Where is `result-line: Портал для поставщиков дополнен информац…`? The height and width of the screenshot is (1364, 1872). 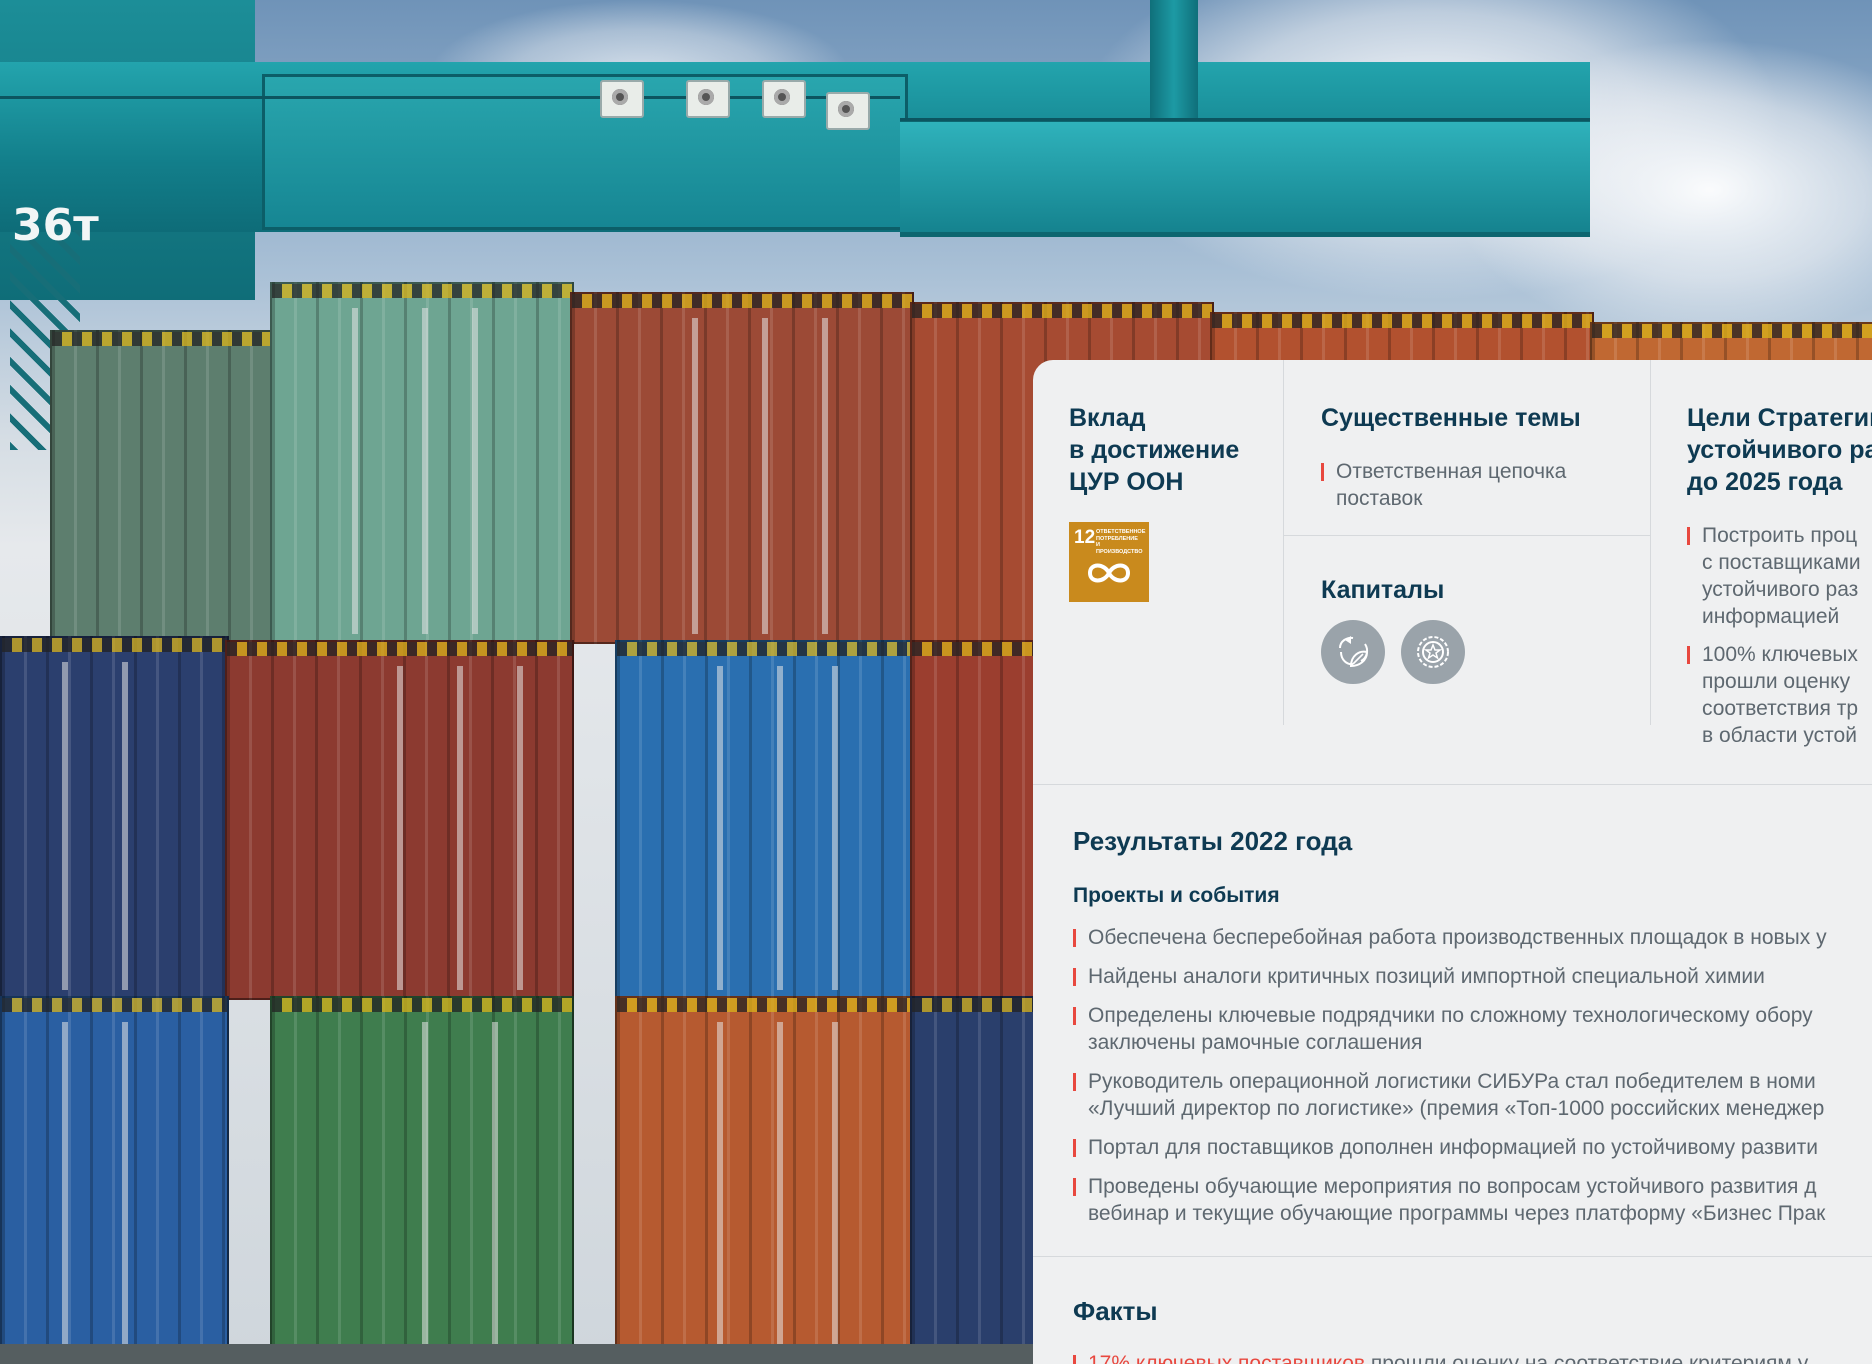
result-line: Портал для поставщиков дополнен информац… is located at coordinates (1453, 1147).